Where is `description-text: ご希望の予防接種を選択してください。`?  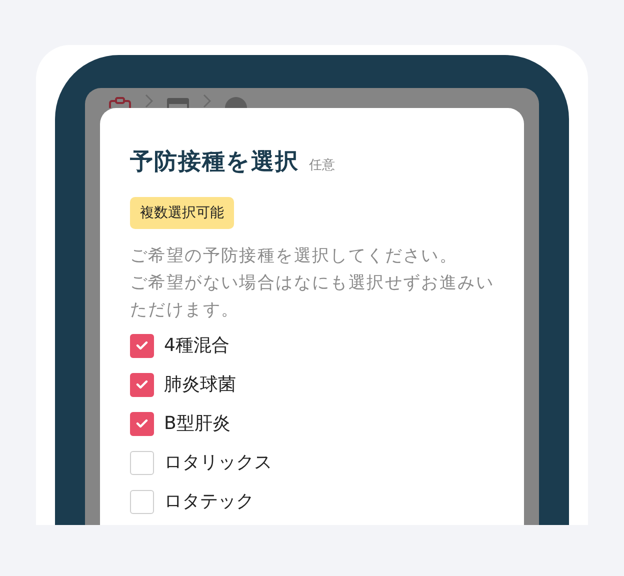
description-text: ご希望の予防接種を選択してください。 is located at coordinates (294, 256).